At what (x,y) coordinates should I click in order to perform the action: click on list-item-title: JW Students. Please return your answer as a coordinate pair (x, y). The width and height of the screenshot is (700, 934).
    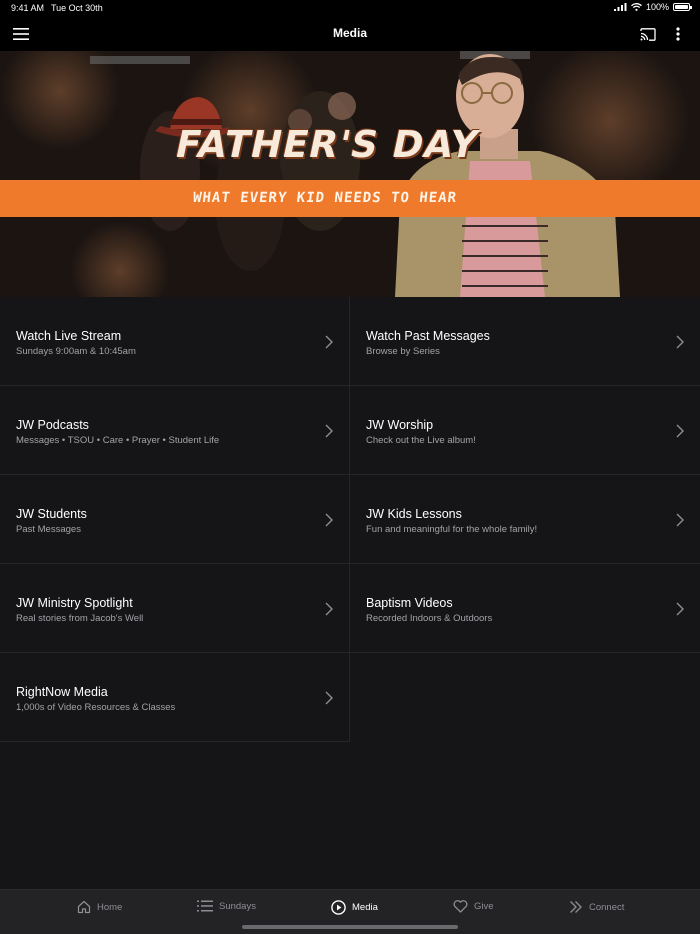
    Looking at the image, I should click on (51, 514).